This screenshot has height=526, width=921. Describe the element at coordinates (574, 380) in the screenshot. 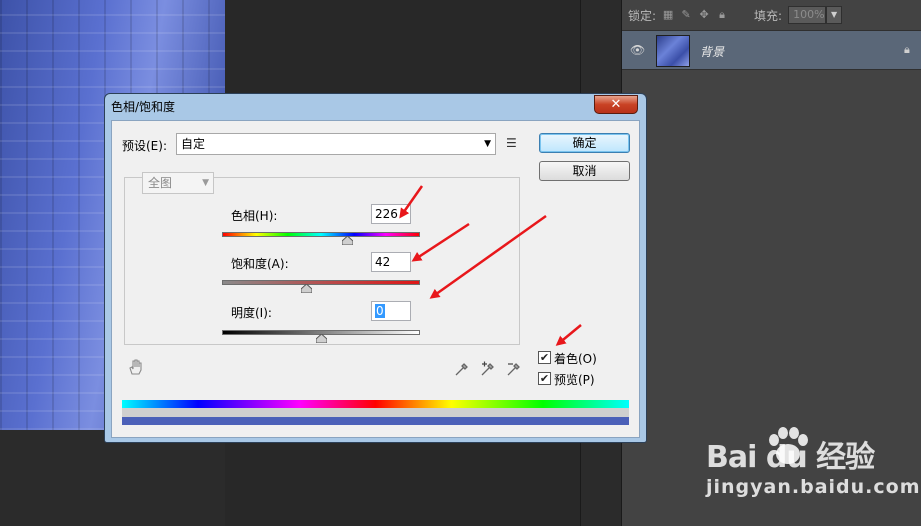

I see `preview-label: 预览(P)` at that location.